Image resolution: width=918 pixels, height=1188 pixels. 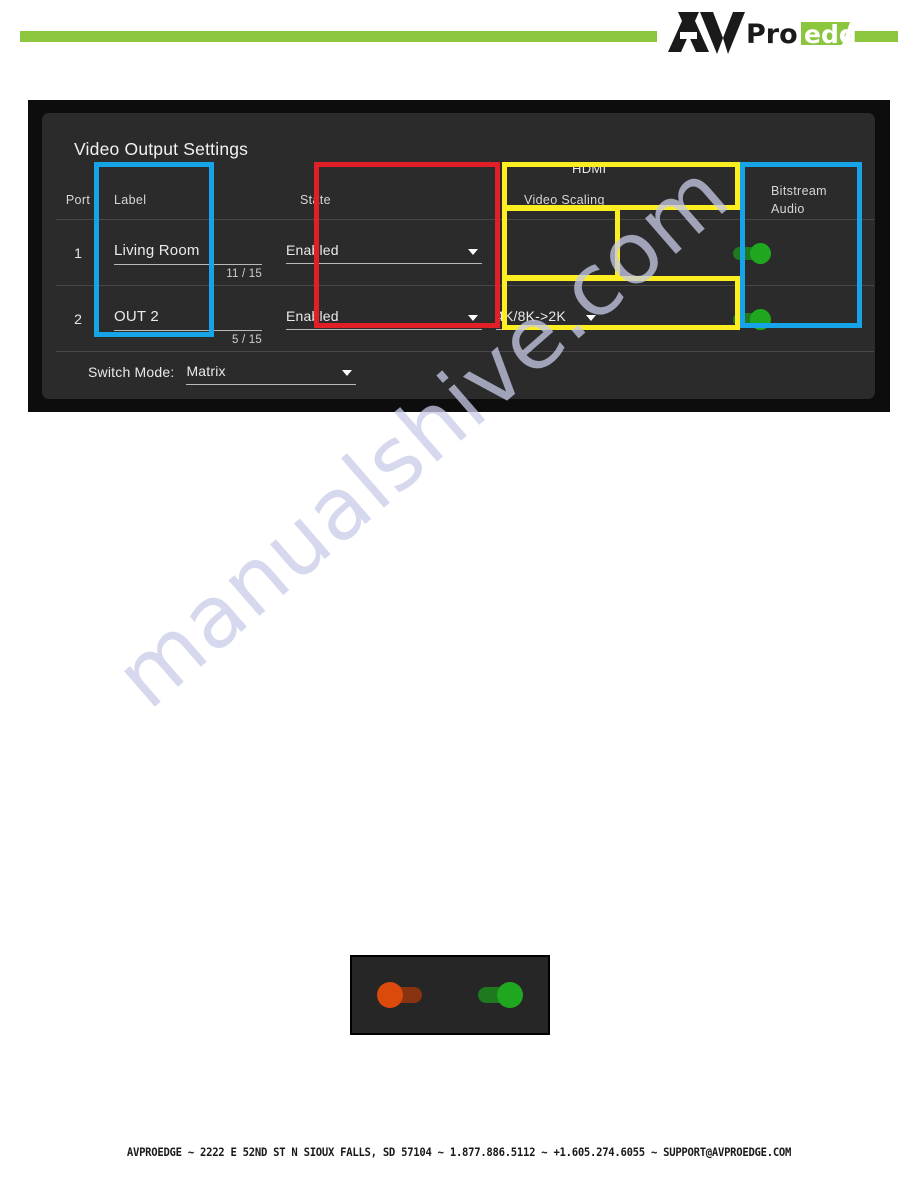 What do you see at coordinates (161, 149) in the screenshot?
I see `page-title: Video Output Settings` at bounding box center [161, 149].